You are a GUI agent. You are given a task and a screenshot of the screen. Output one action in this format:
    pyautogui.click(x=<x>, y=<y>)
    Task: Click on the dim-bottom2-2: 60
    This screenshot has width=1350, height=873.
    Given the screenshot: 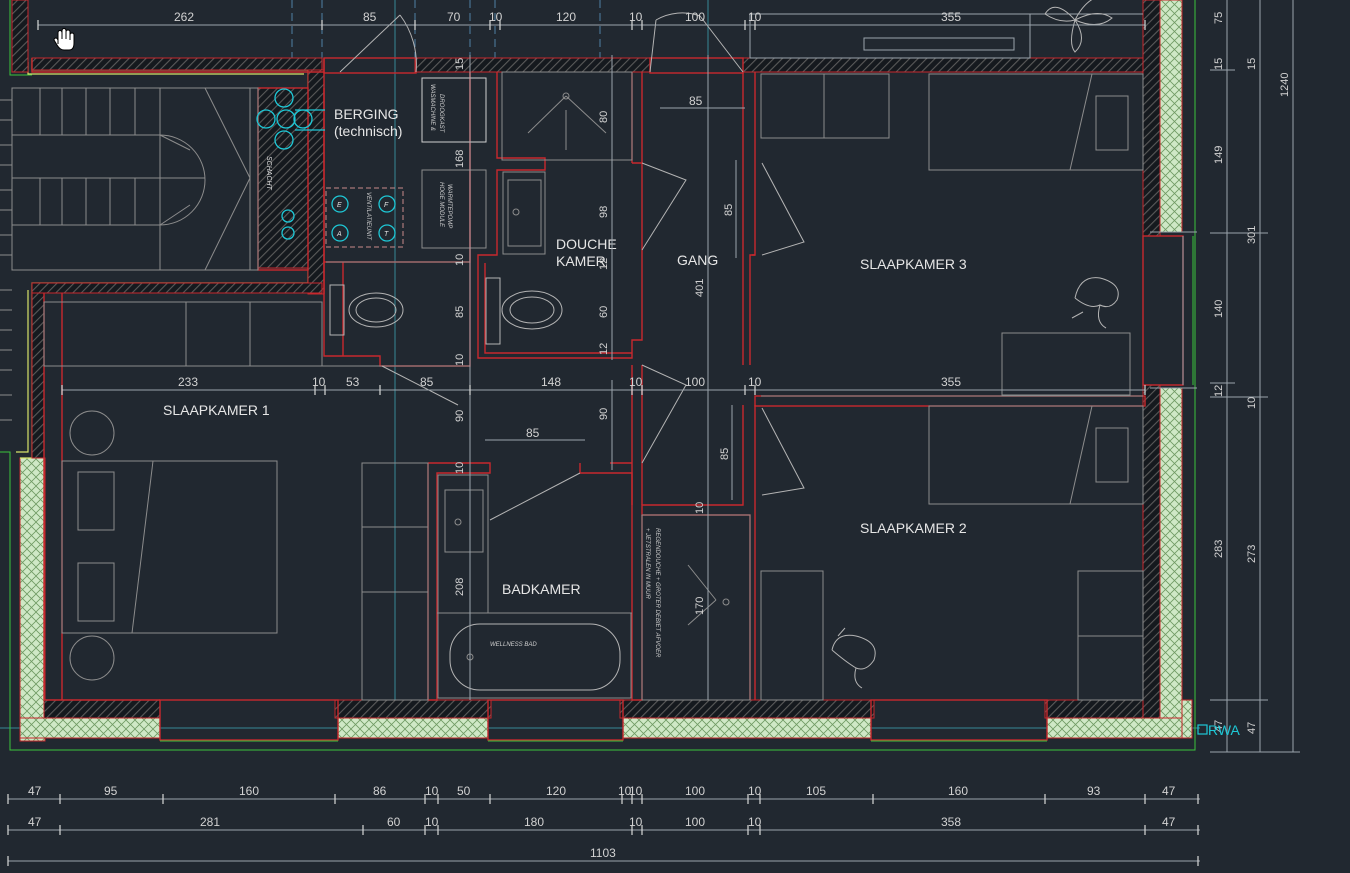 What is the action you would take?
    pyautogui.click(x=394, y=822)
    